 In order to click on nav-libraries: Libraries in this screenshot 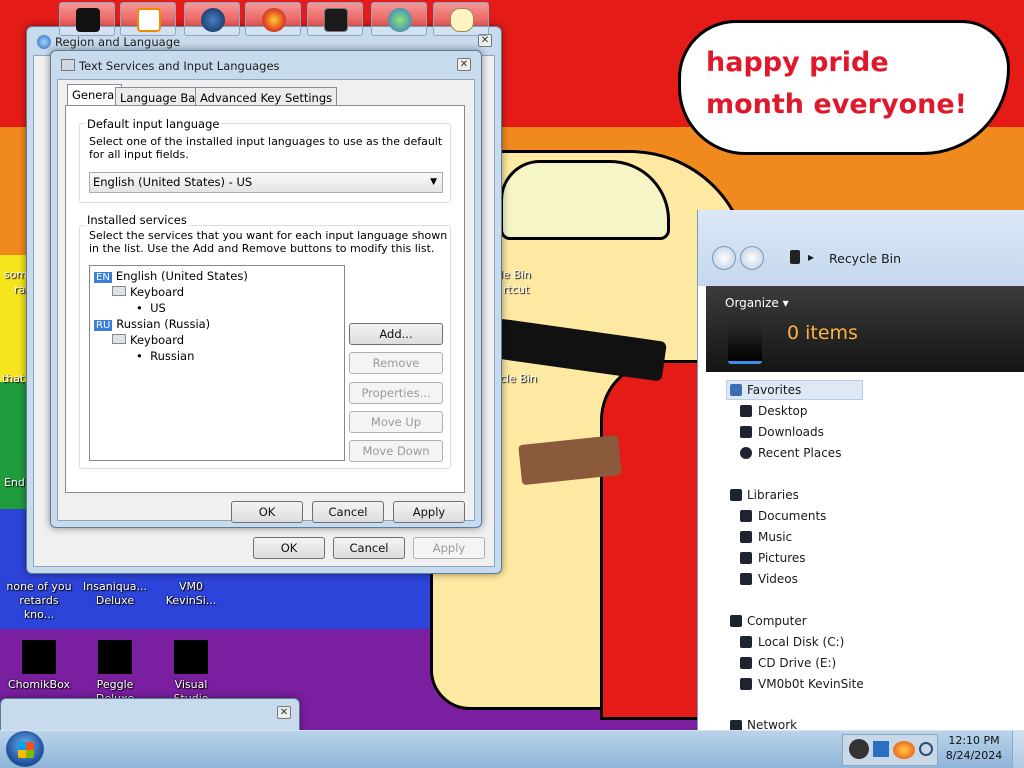, I will do `click(773, 495)`.